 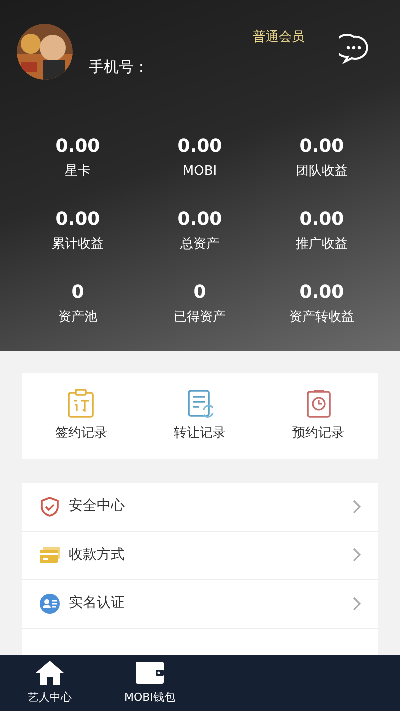 What do you see at coordinates (119, 67) in the screenshot?
I see `phone-label: 手机号：` at bounding box center [119, 67].